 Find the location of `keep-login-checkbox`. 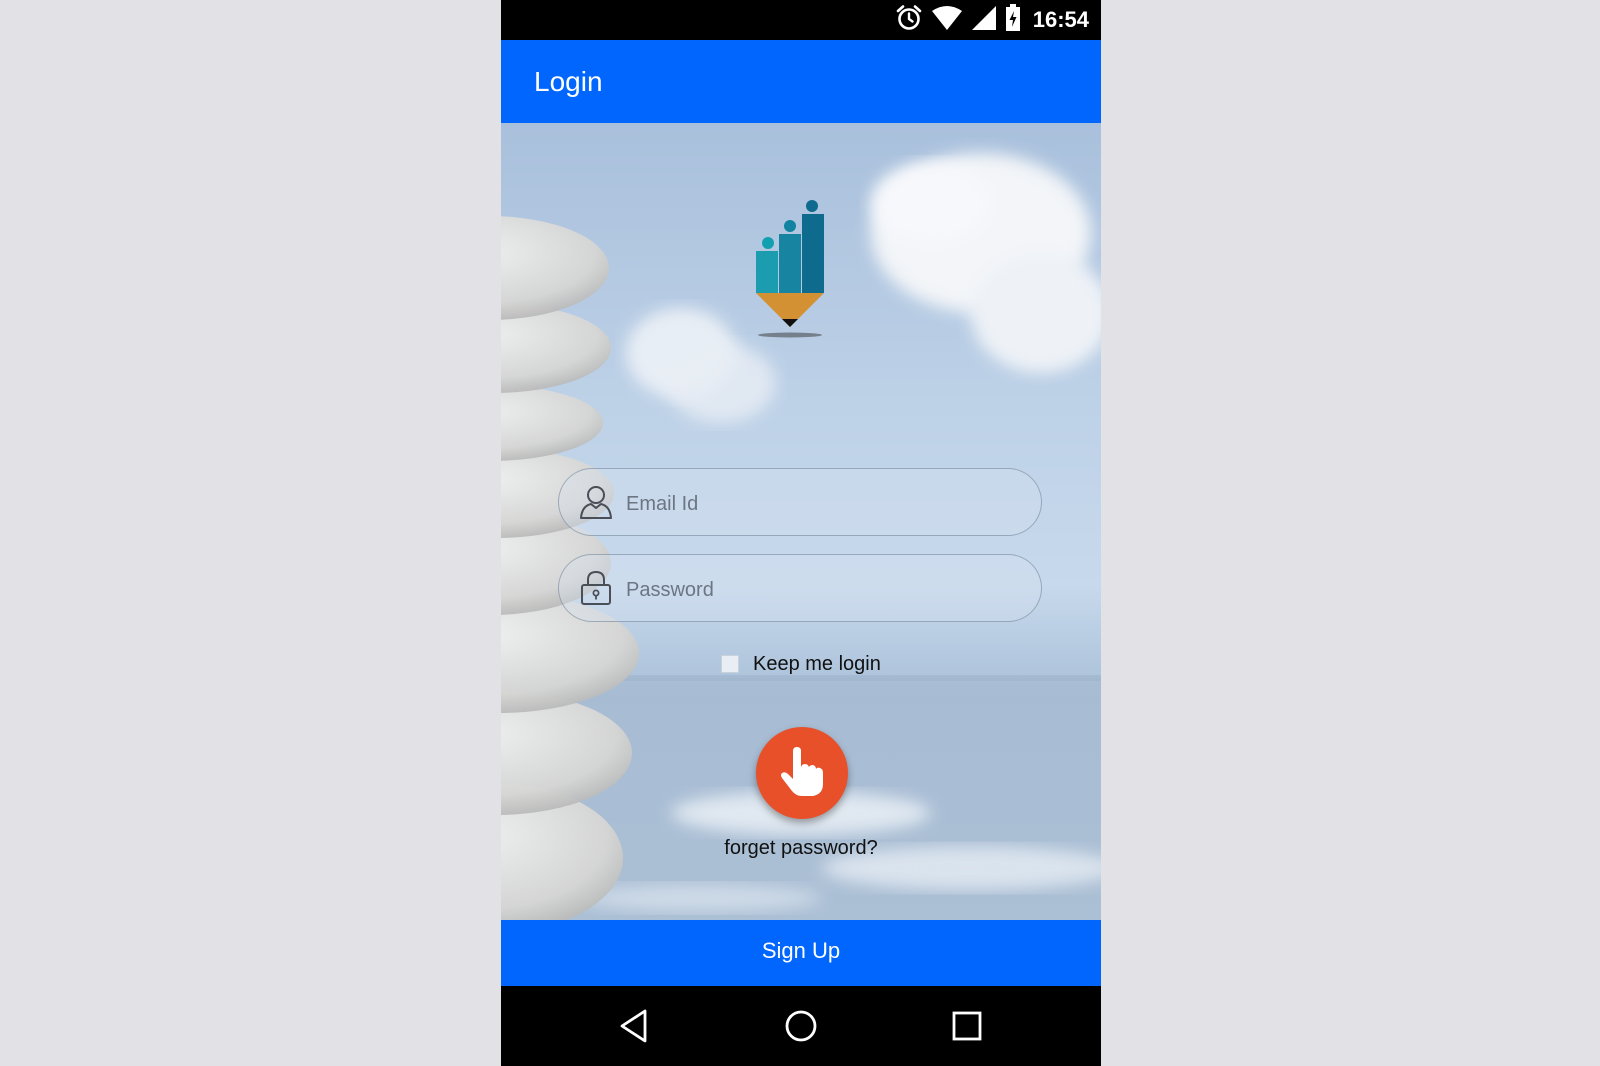

keep-login-checkbox is located at coordinates (730, 664).